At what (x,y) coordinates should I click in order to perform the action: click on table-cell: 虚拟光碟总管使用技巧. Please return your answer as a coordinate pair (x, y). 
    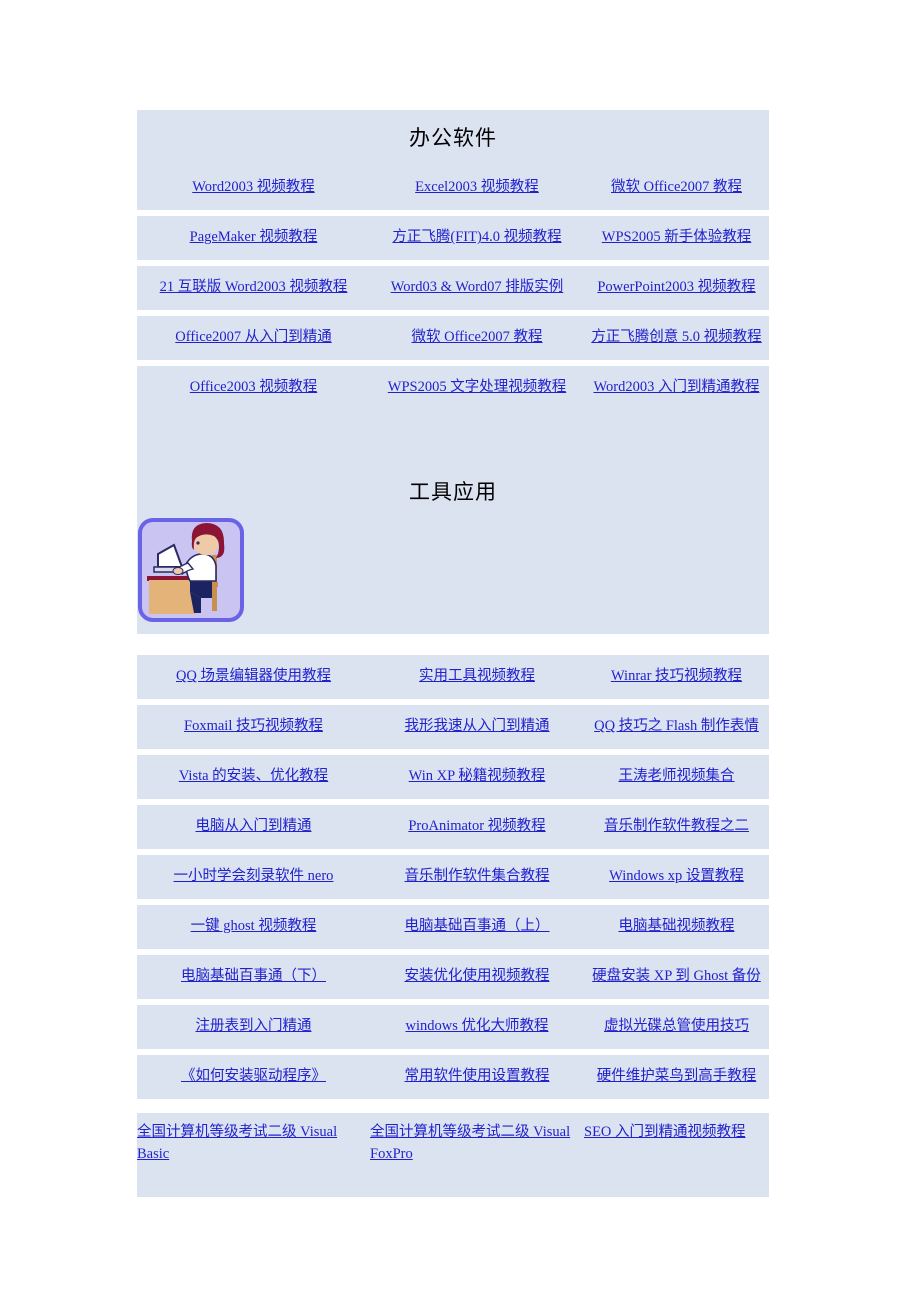
    Looking at the image, I should click on (676, 1027).